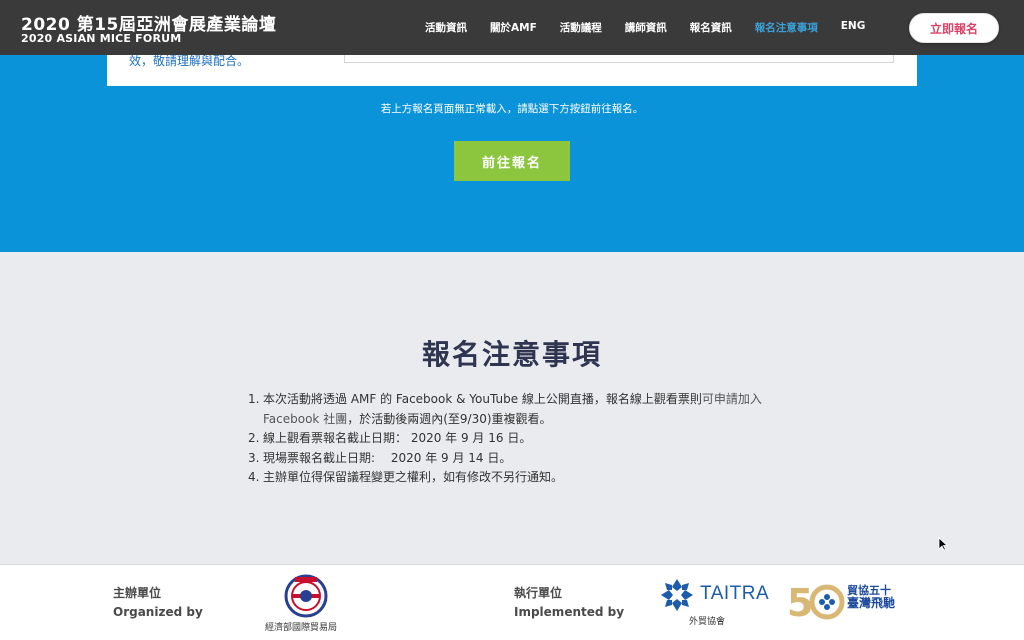 The width and height of the screenshot is (1024, 640). What do you see at coordinates (158, 602) in the screenshot?
I see `organizer-label: 主辦單位 Organized by` at bounding box center [158, 602].